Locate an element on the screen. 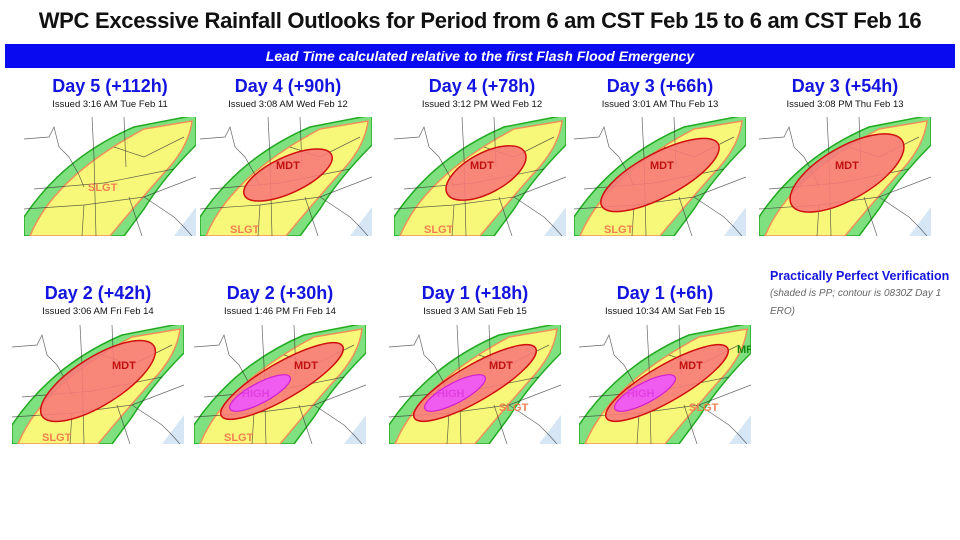 The image size is (960, 540). panel-issued-time: Issued 3:12 PM Wed Feb 12 is located at coordinates (482, 104).